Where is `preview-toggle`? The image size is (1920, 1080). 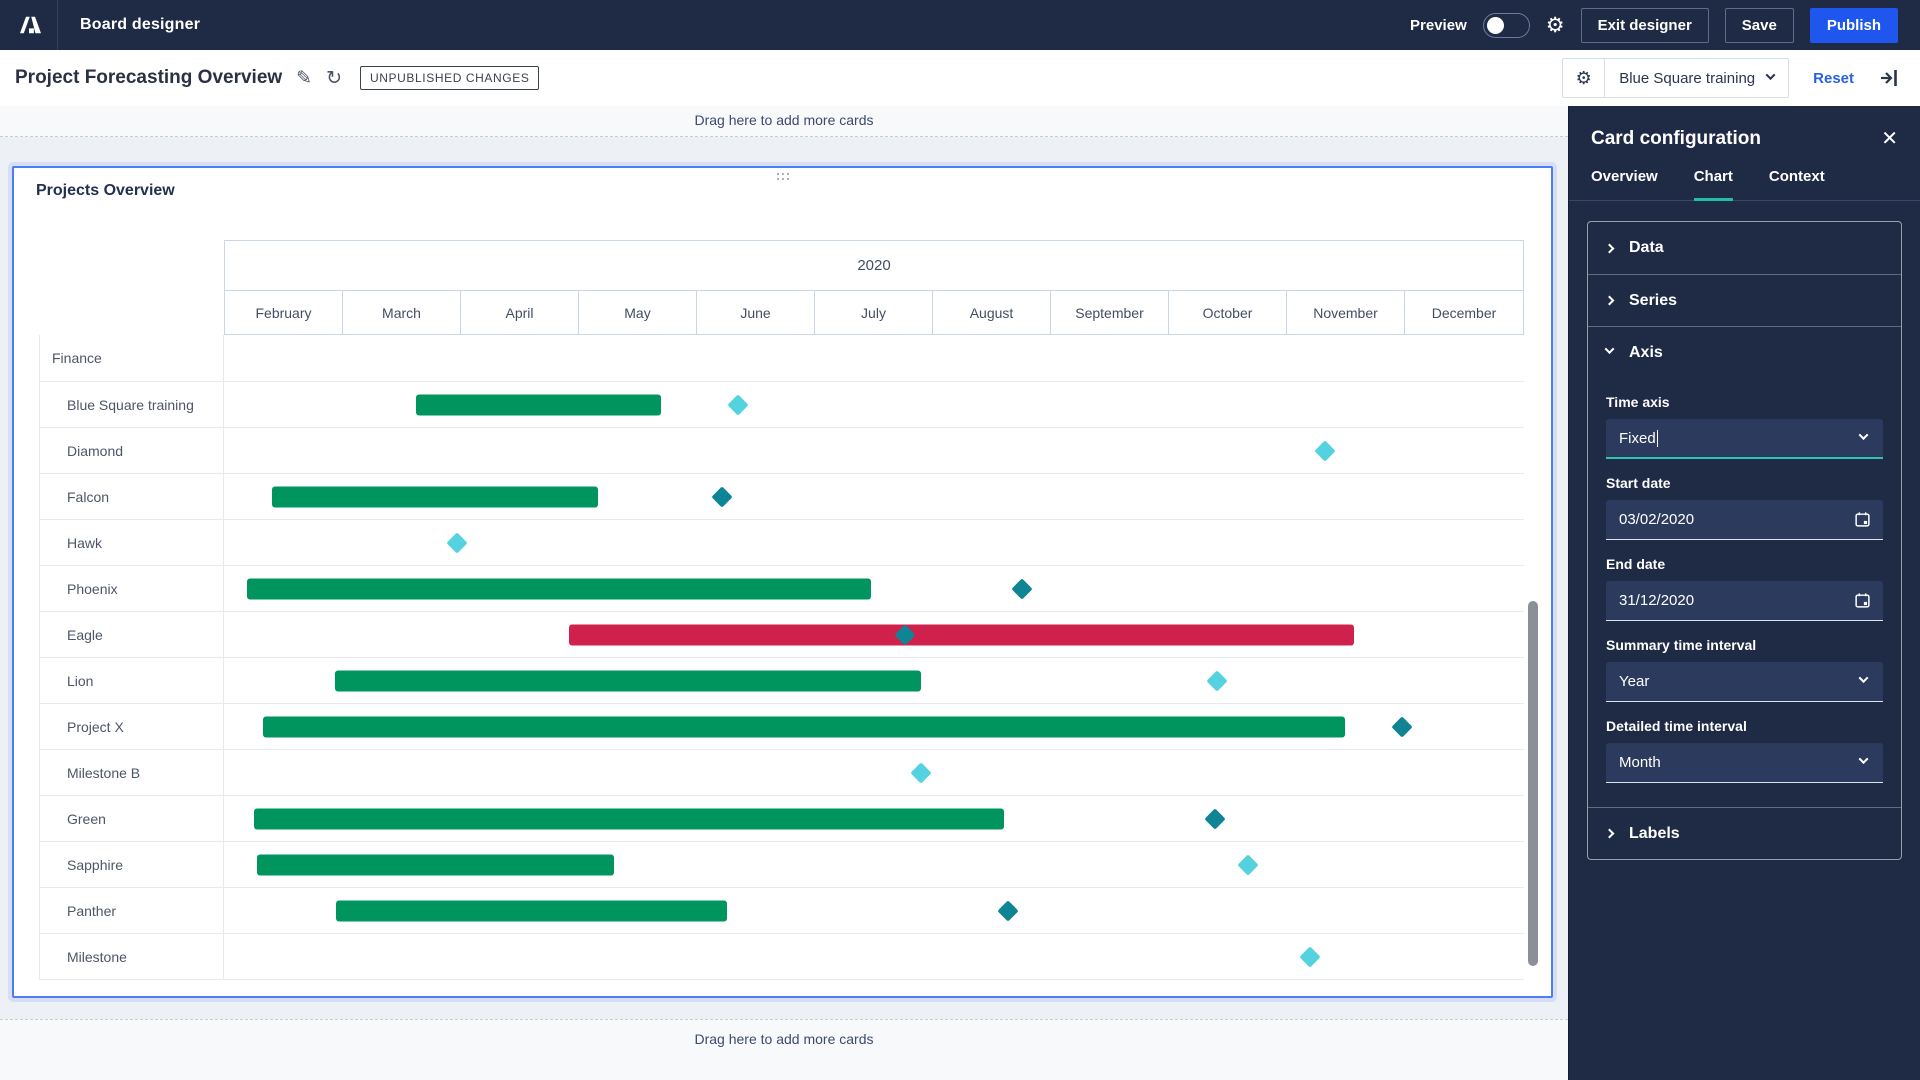
preview-toggle is located at coordinates (1506, 25).